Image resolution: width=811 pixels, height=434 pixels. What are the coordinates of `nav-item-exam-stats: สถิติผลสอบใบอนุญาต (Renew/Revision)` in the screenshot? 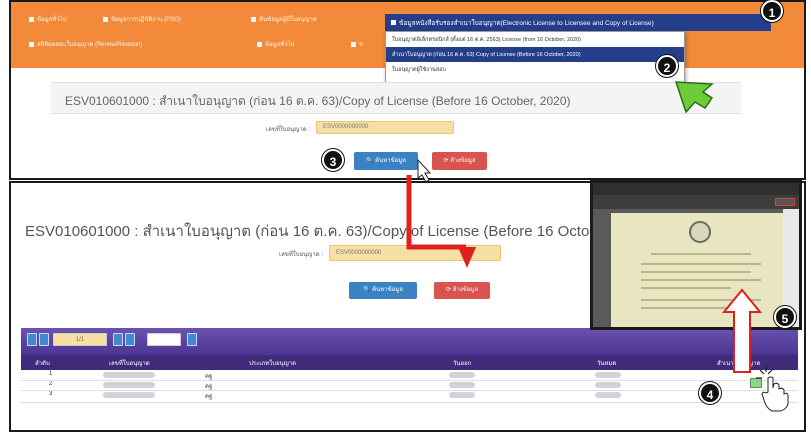 It's located at (85, 44).